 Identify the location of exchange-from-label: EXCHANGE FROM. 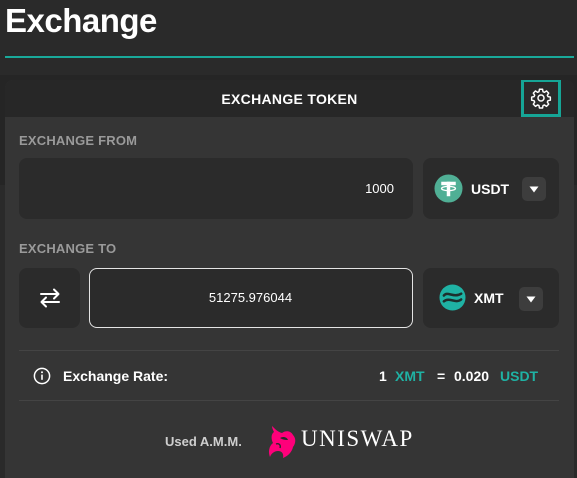
(78, 140).